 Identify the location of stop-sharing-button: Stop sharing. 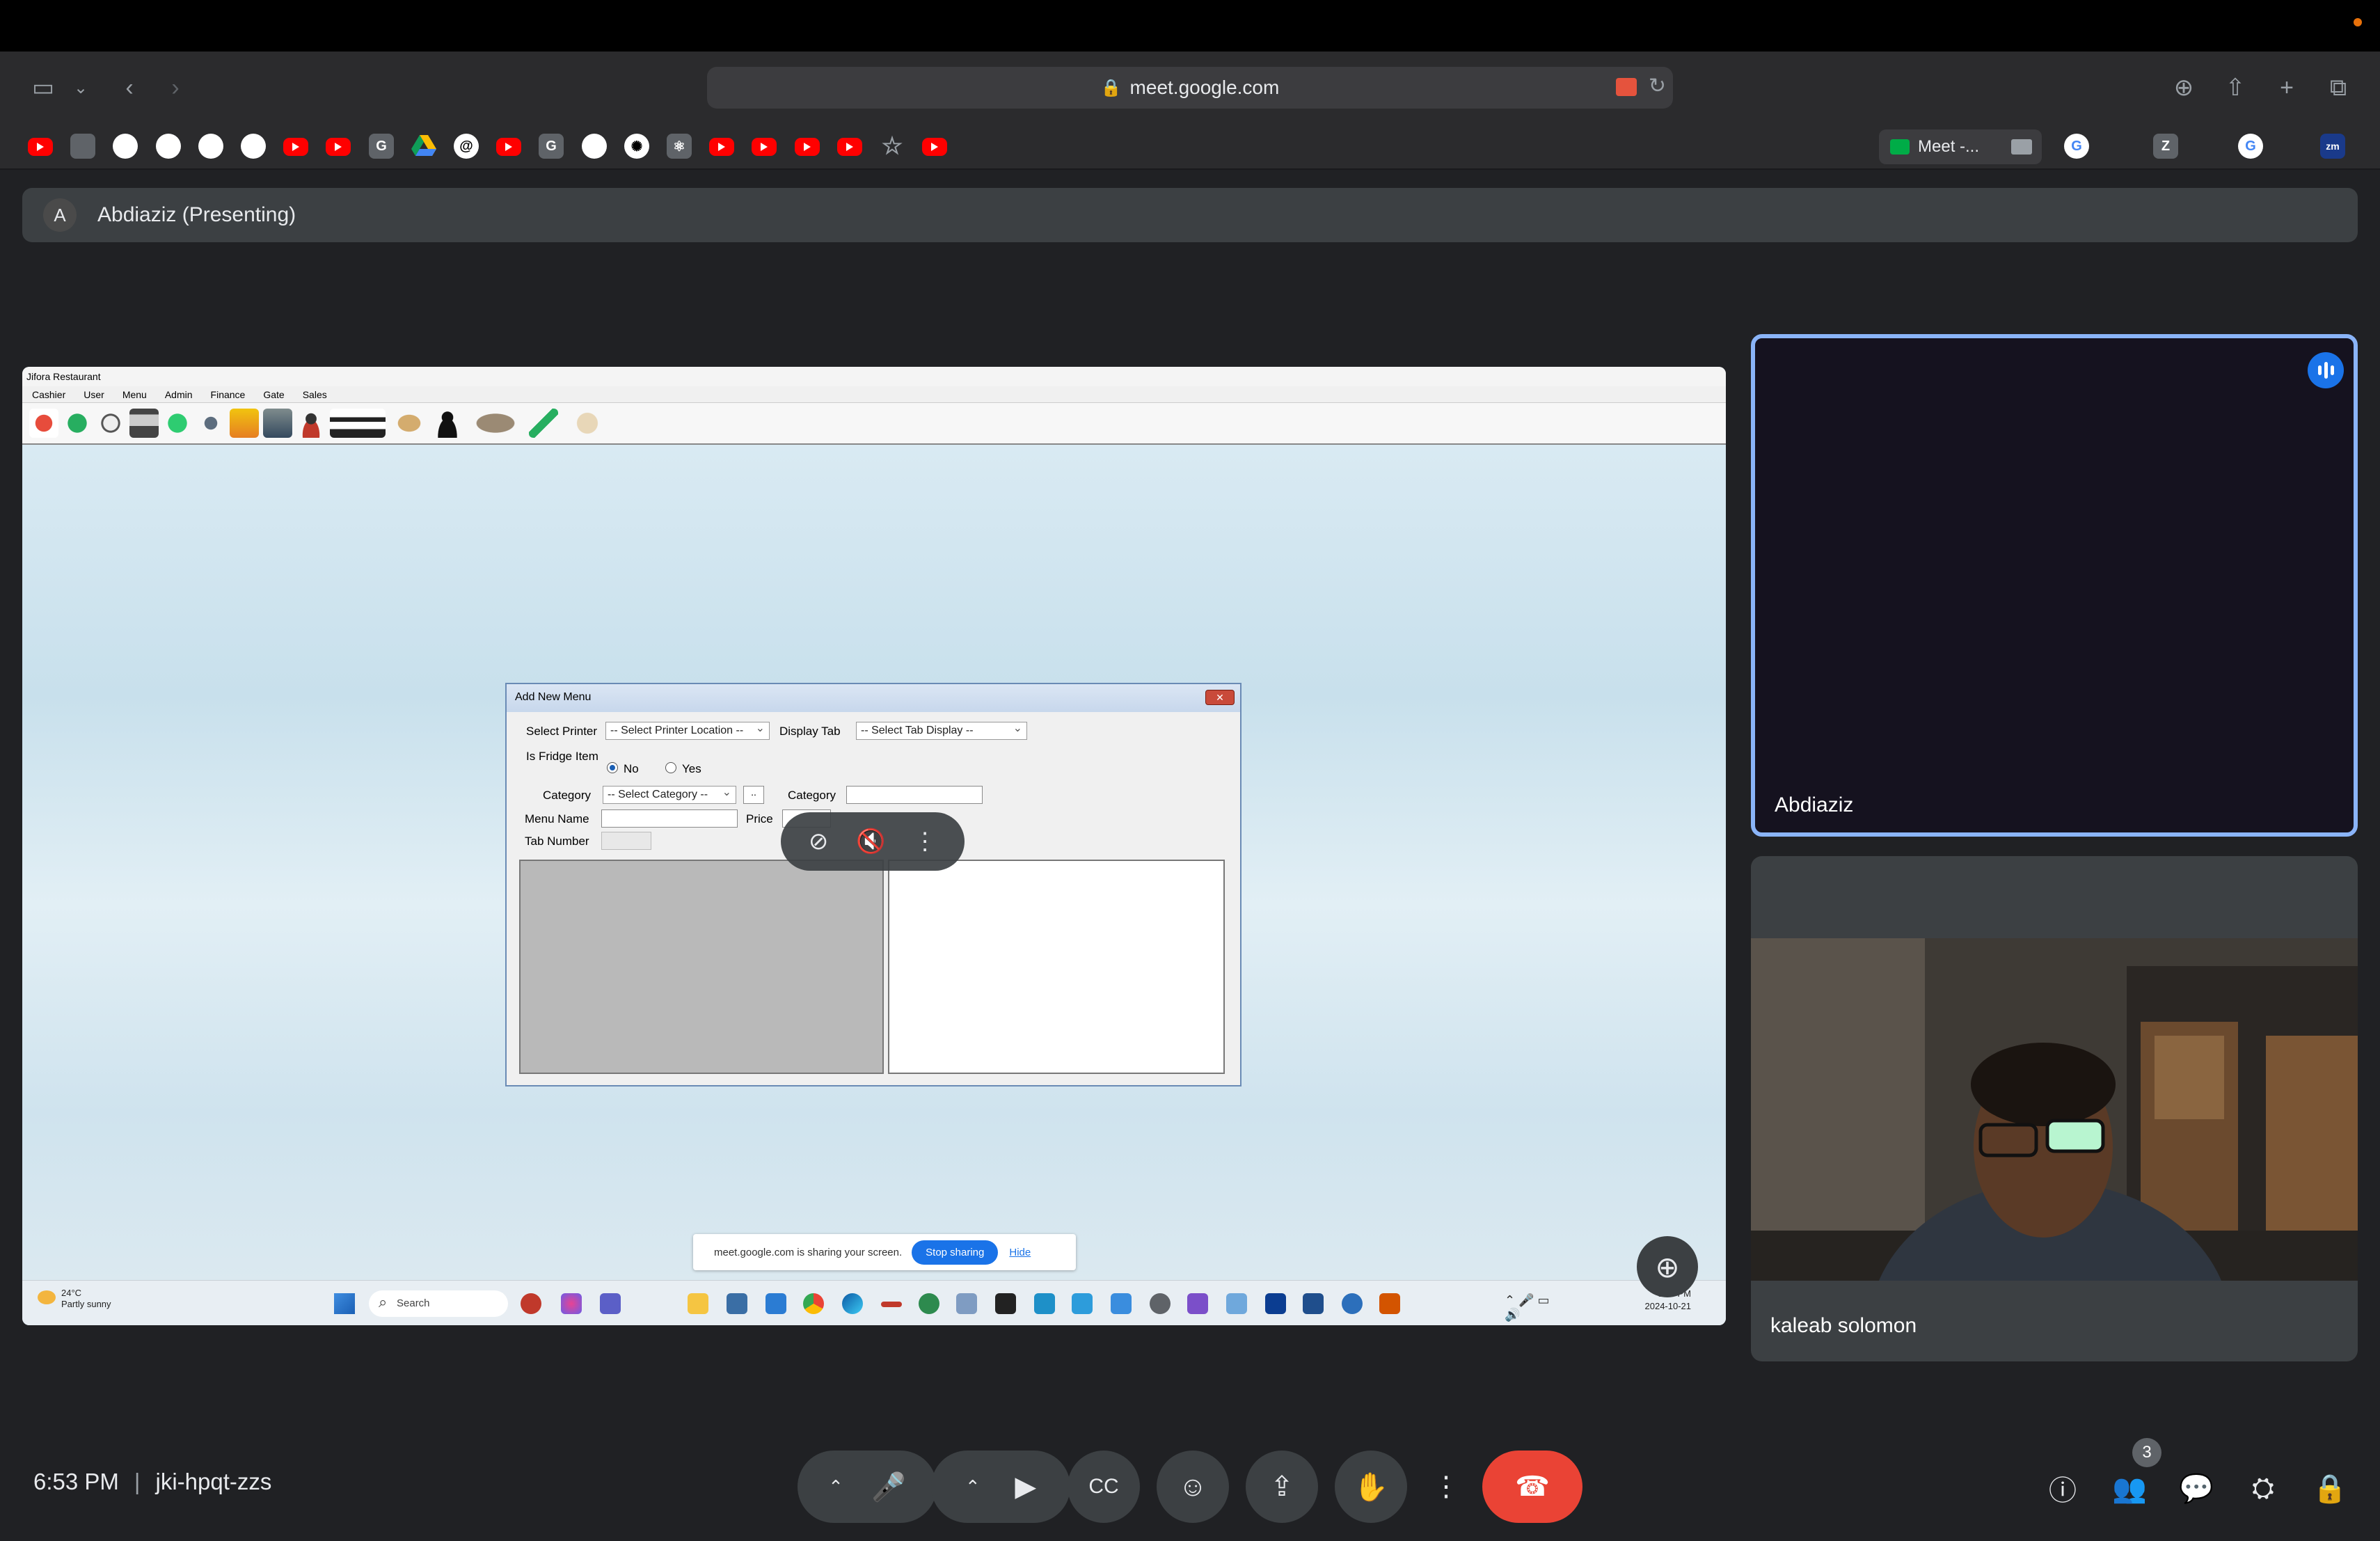
(955, 1252).